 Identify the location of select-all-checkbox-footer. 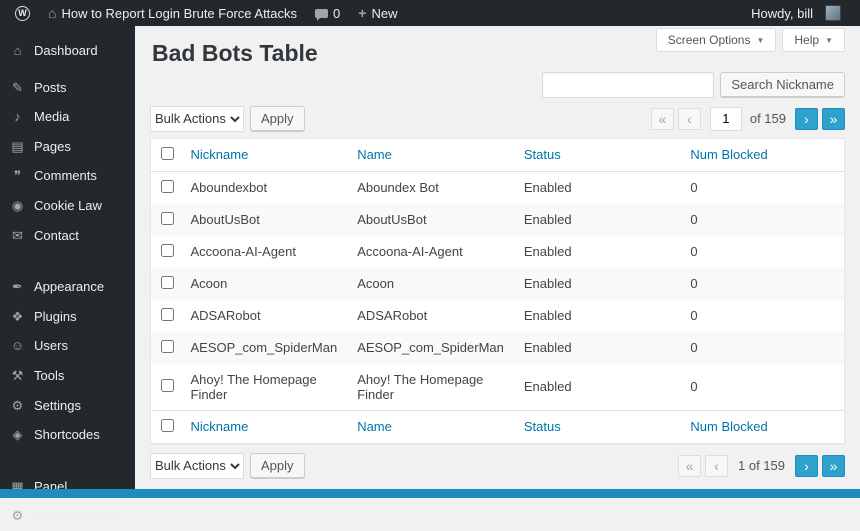
(167, 425).